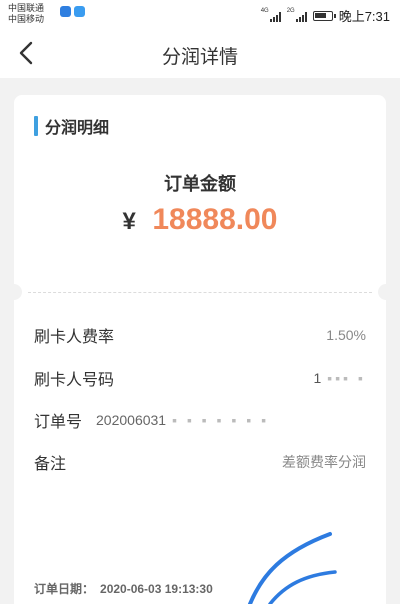 The height and width of the screenshot is (604, 400). What do you see at coordinates (339, 378) in the screenshot?
I see `row-value: 1 ▪▪▪ ▪` at bounding box center [339, 378].